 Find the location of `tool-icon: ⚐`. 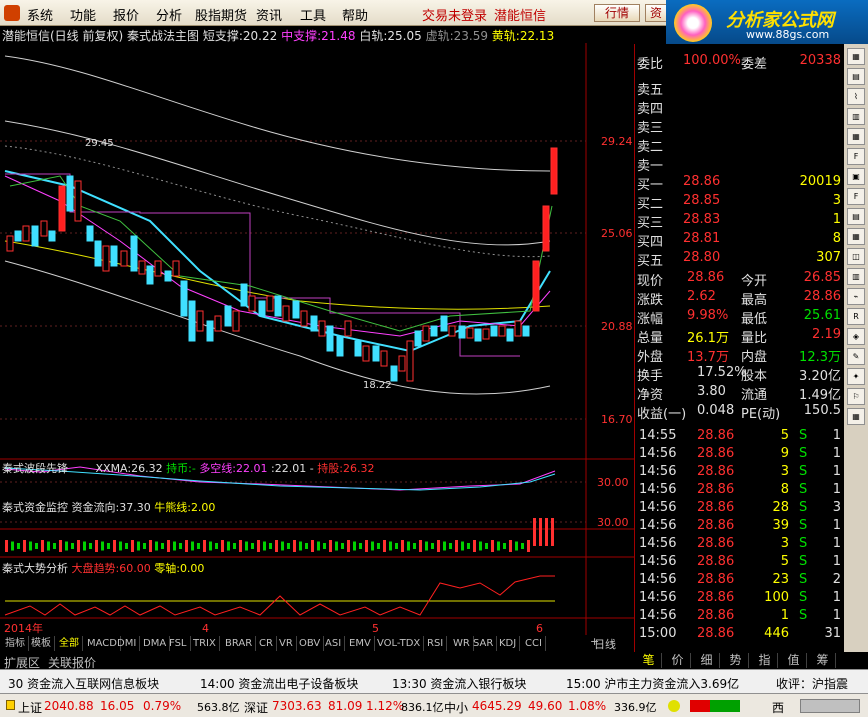

tool-icon: ⚐ is located at coordinates (856, 396).